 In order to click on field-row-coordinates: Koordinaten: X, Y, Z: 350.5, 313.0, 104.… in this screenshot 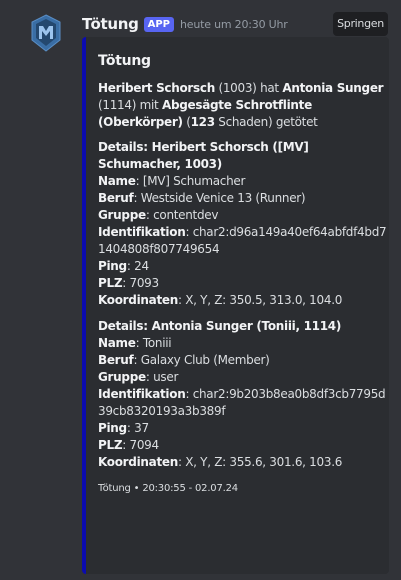, I will do `click(220, 300)`.